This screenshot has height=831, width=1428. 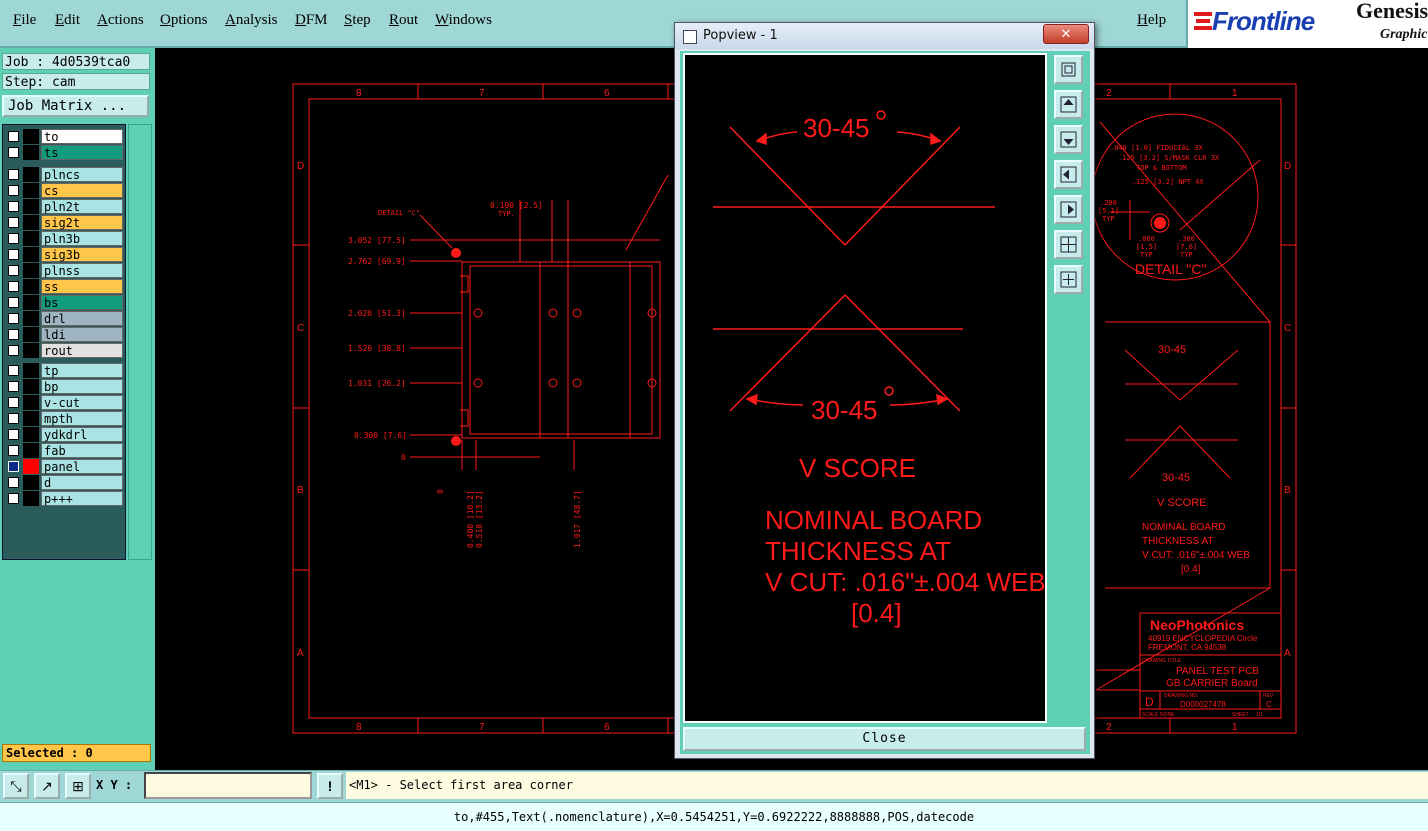 I want to click on layer-row-ydkdrl: ydkdrl, so click(x=64, y=434).